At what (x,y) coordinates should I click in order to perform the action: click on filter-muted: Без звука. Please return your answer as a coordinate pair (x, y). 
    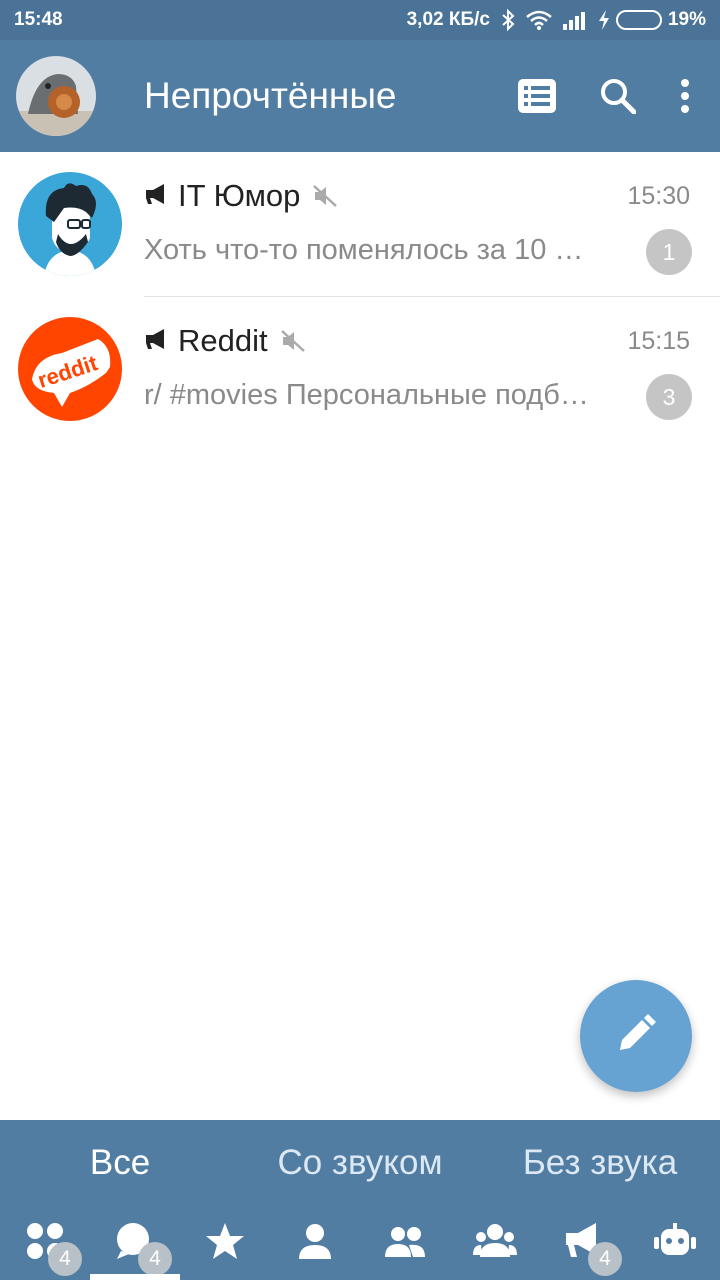
    Looking at the image, I should click on (600, 1163).